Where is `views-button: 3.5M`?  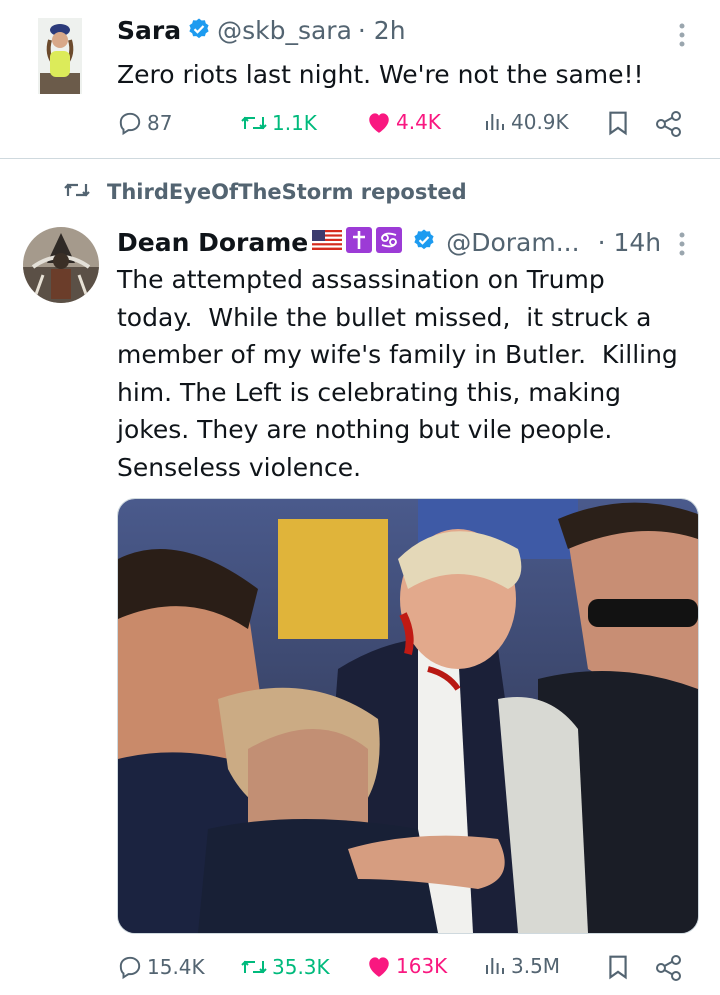
views-button: 3.5M is located at coordinates (521, 966).